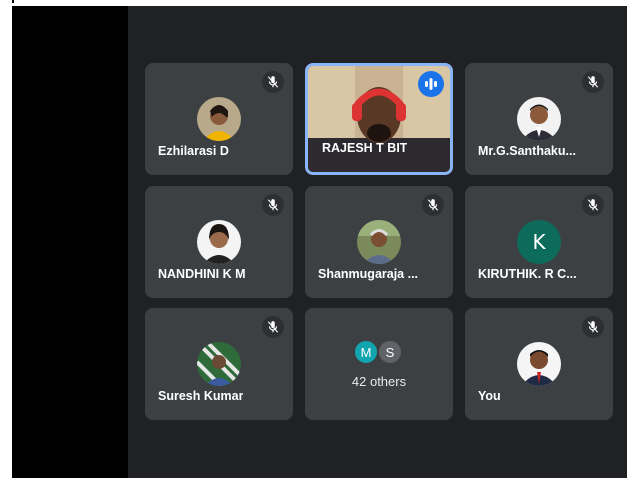 This screenshot has width=627, height=478. Describe the element at coordinates (202, 274) in the screenshot. I see `participant-name: NANDHINI K M` at that location.